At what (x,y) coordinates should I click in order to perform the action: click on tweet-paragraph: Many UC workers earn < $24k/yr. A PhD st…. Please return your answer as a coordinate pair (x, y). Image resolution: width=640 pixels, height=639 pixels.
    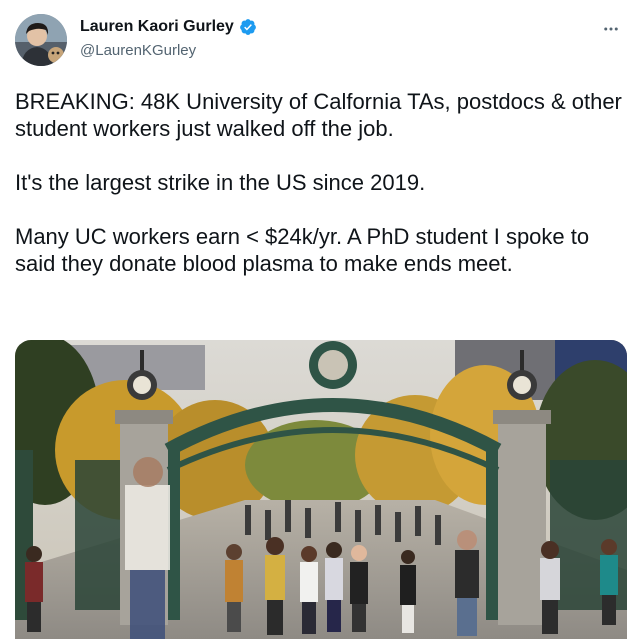
    Looking at the image, I should click on (305, 250).